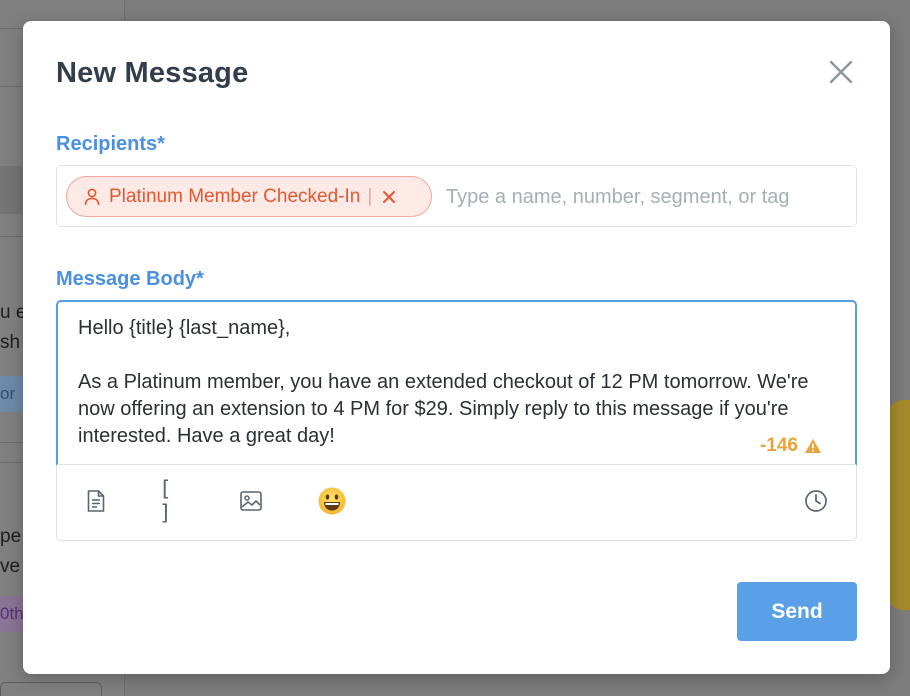  I want to click on character-count-value: -146, so click(778, 445).